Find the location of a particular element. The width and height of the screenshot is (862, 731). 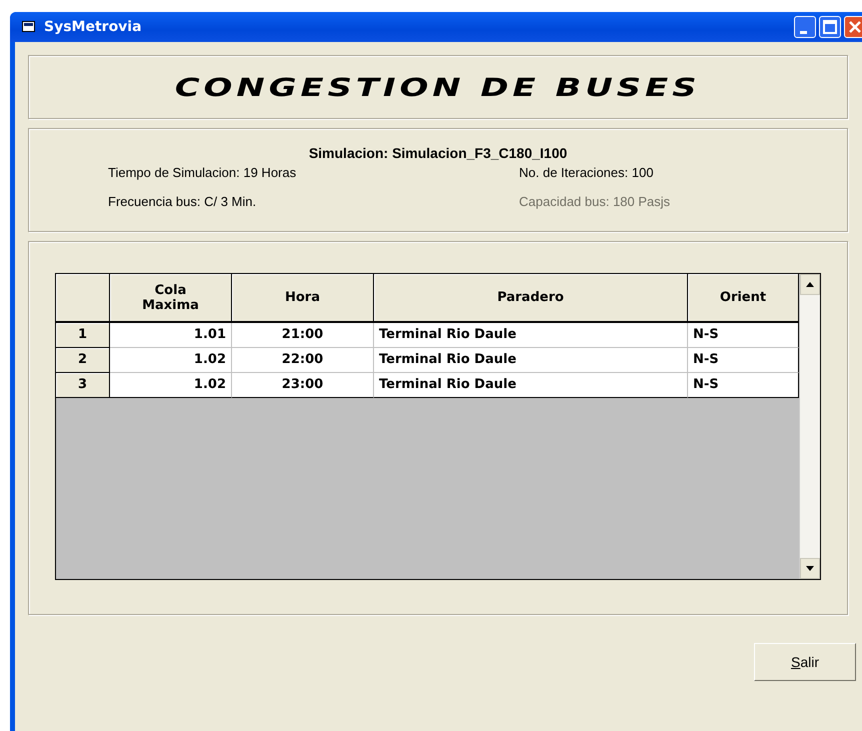

table-cell: 21:00 is located at coordinates (303, 335).